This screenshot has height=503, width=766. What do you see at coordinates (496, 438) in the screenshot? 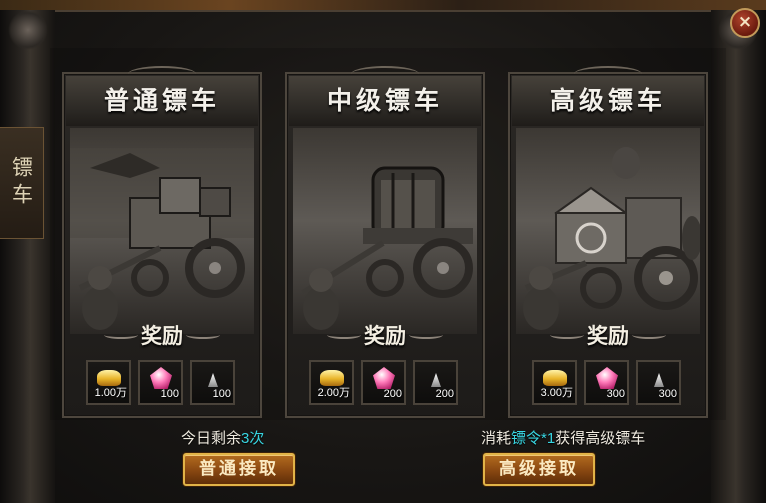
I see `cost-prefix: 消耗` at bounding box center [496, 438].